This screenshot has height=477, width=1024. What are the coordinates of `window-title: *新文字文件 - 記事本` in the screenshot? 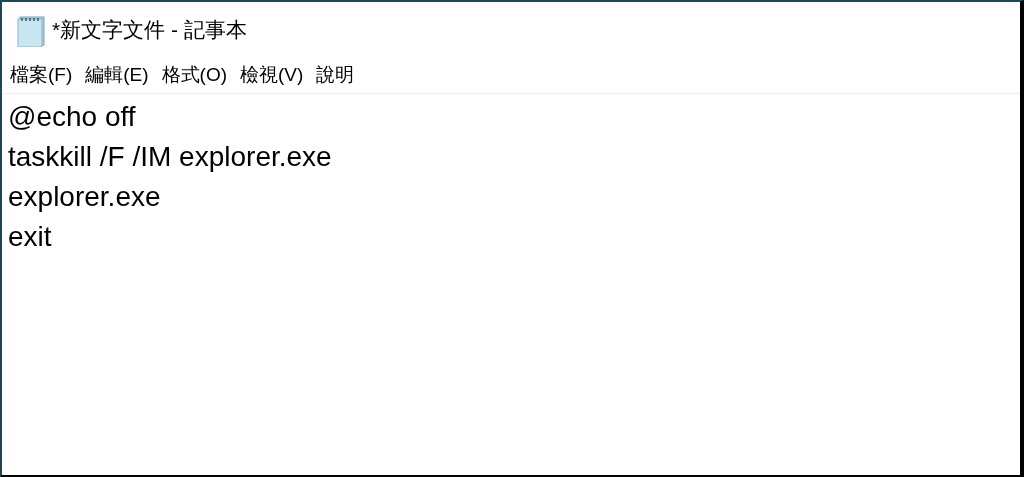 It's located at (149, 29).